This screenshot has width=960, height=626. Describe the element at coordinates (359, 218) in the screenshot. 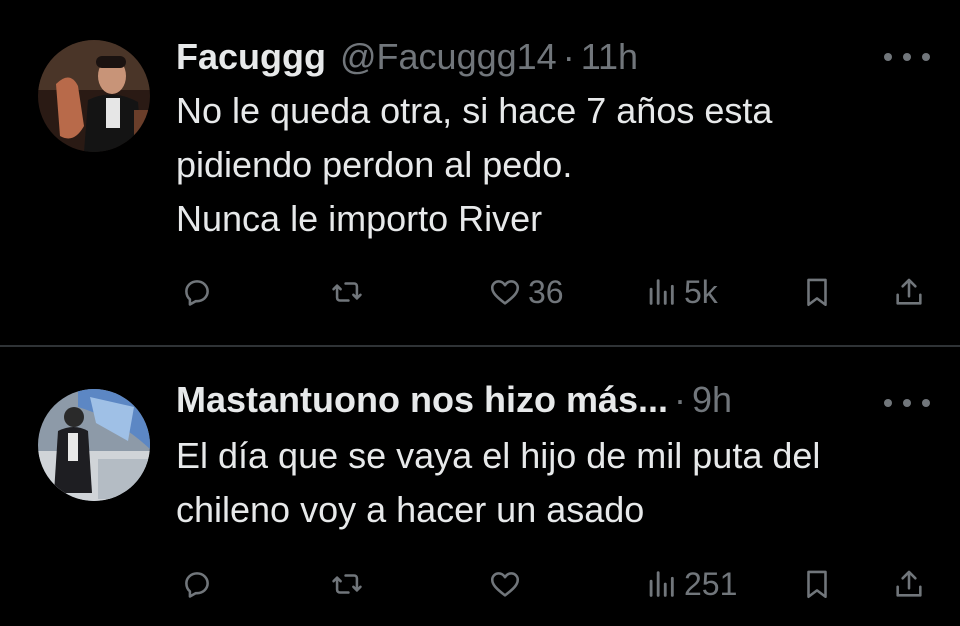

I see `tweet-text-line: Nunca le importo River` at that location.